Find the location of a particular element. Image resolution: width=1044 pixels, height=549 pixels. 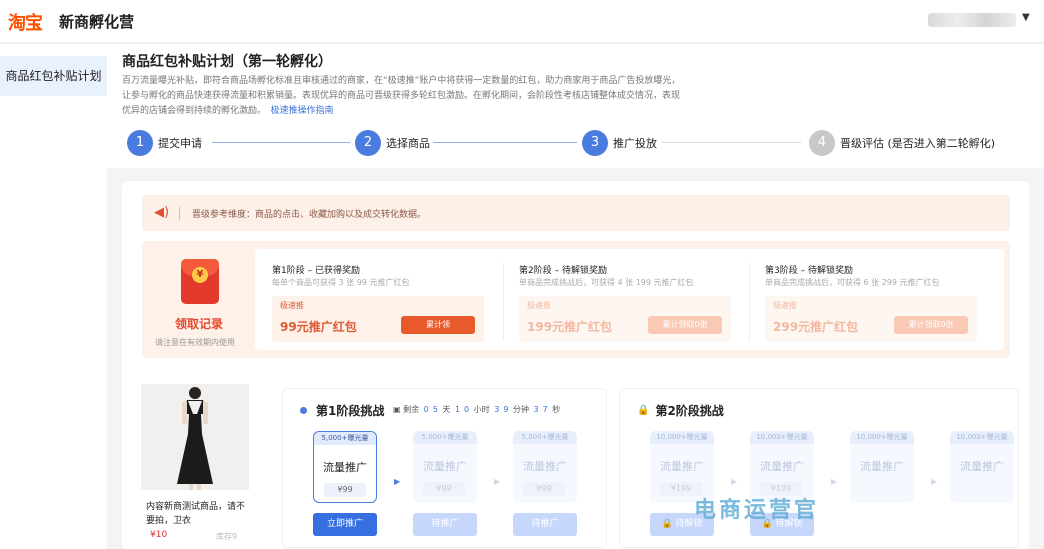

product-stock: 库存9 is located at coordinates (227, 536).